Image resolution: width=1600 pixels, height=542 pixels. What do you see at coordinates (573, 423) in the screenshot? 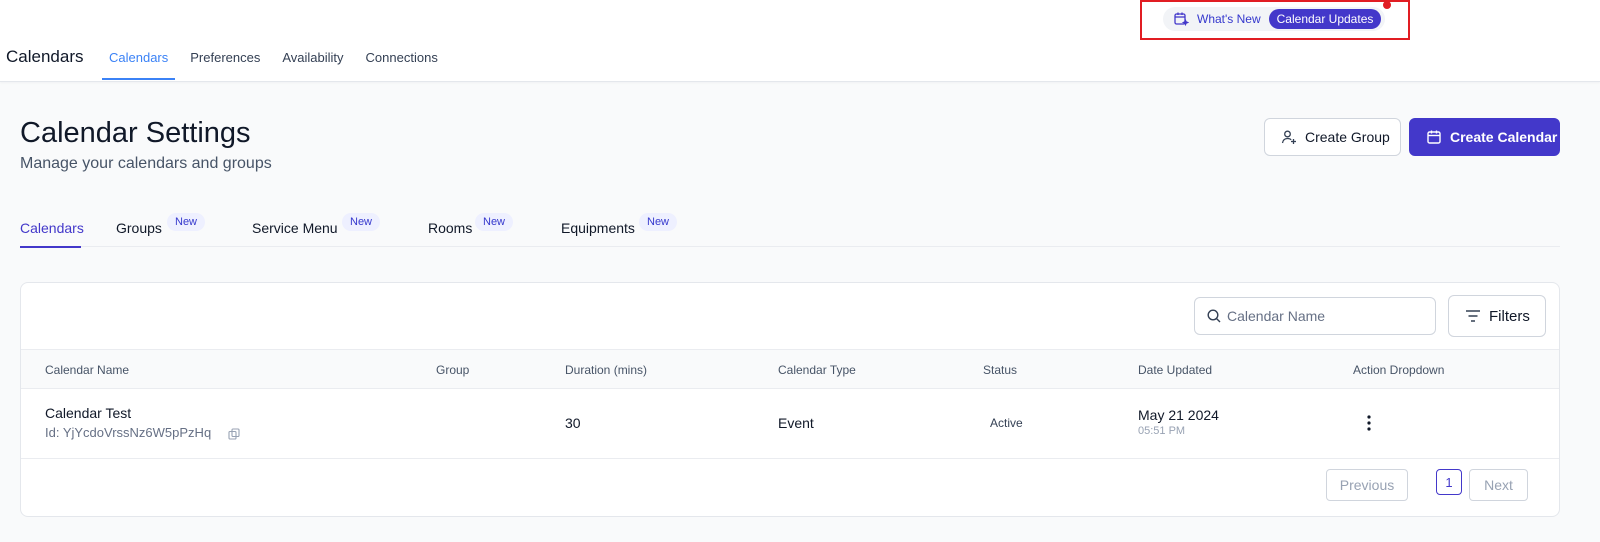
I see `calendar-duration: 30` at bounding box center [573, 423].